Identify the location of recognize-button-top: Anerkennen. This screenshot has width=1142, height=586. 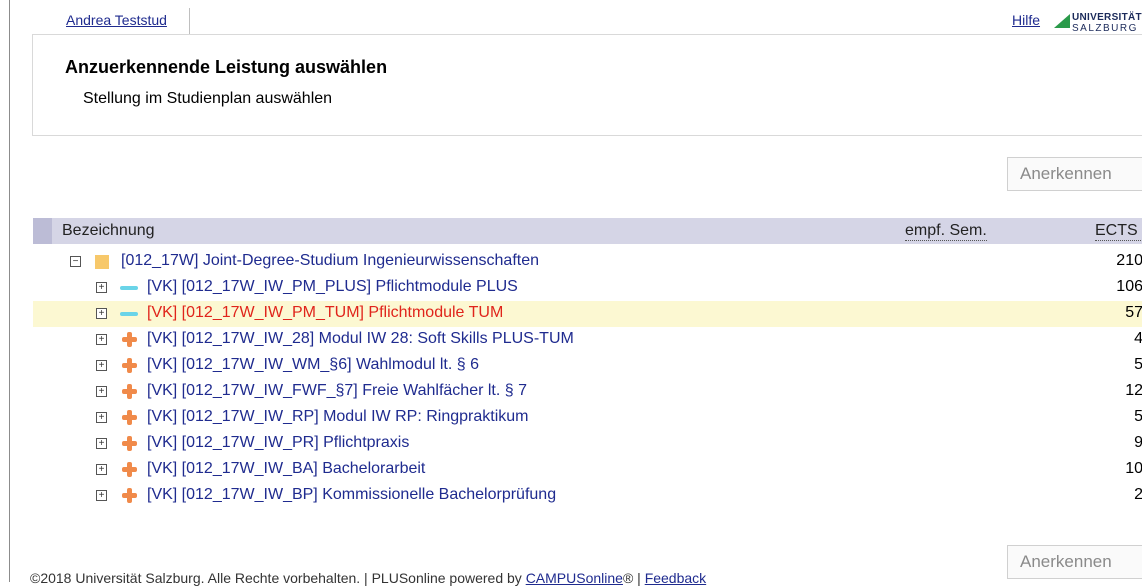
(1074, 174).